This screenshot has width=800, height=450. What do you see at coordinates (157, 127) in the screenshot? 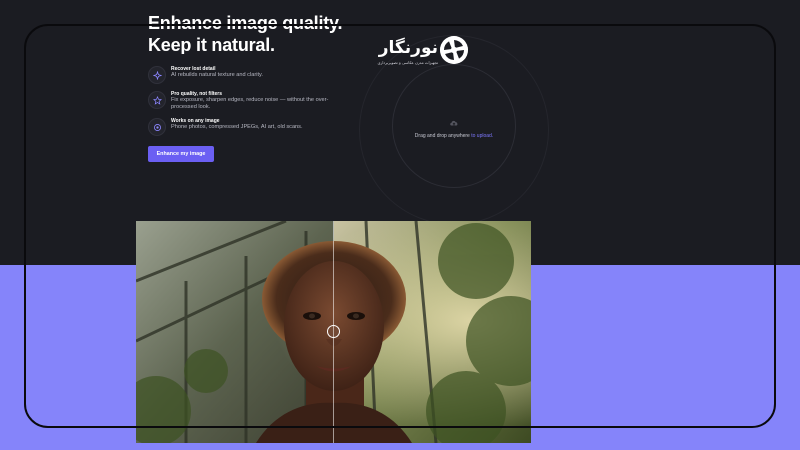
I see `camera-icon` at bounding box center [157, 127].